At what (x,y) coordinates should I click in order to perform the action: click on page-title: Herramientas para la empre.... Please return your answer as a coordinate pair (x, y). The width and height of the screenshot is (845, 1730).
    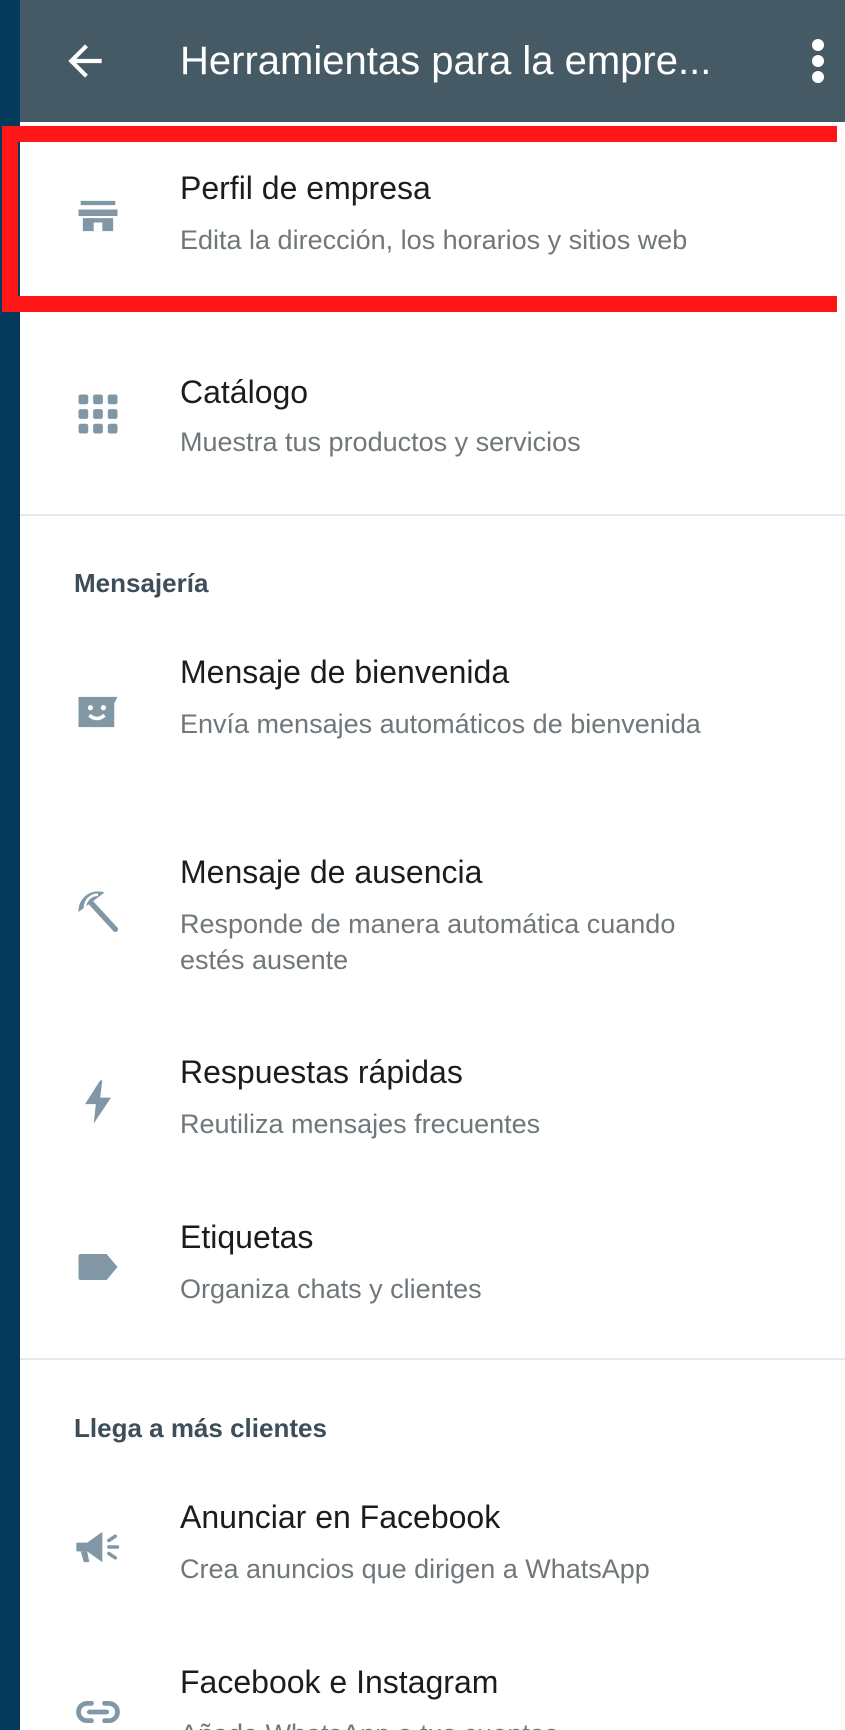
    Looking at the image, I should click on (446, 61).